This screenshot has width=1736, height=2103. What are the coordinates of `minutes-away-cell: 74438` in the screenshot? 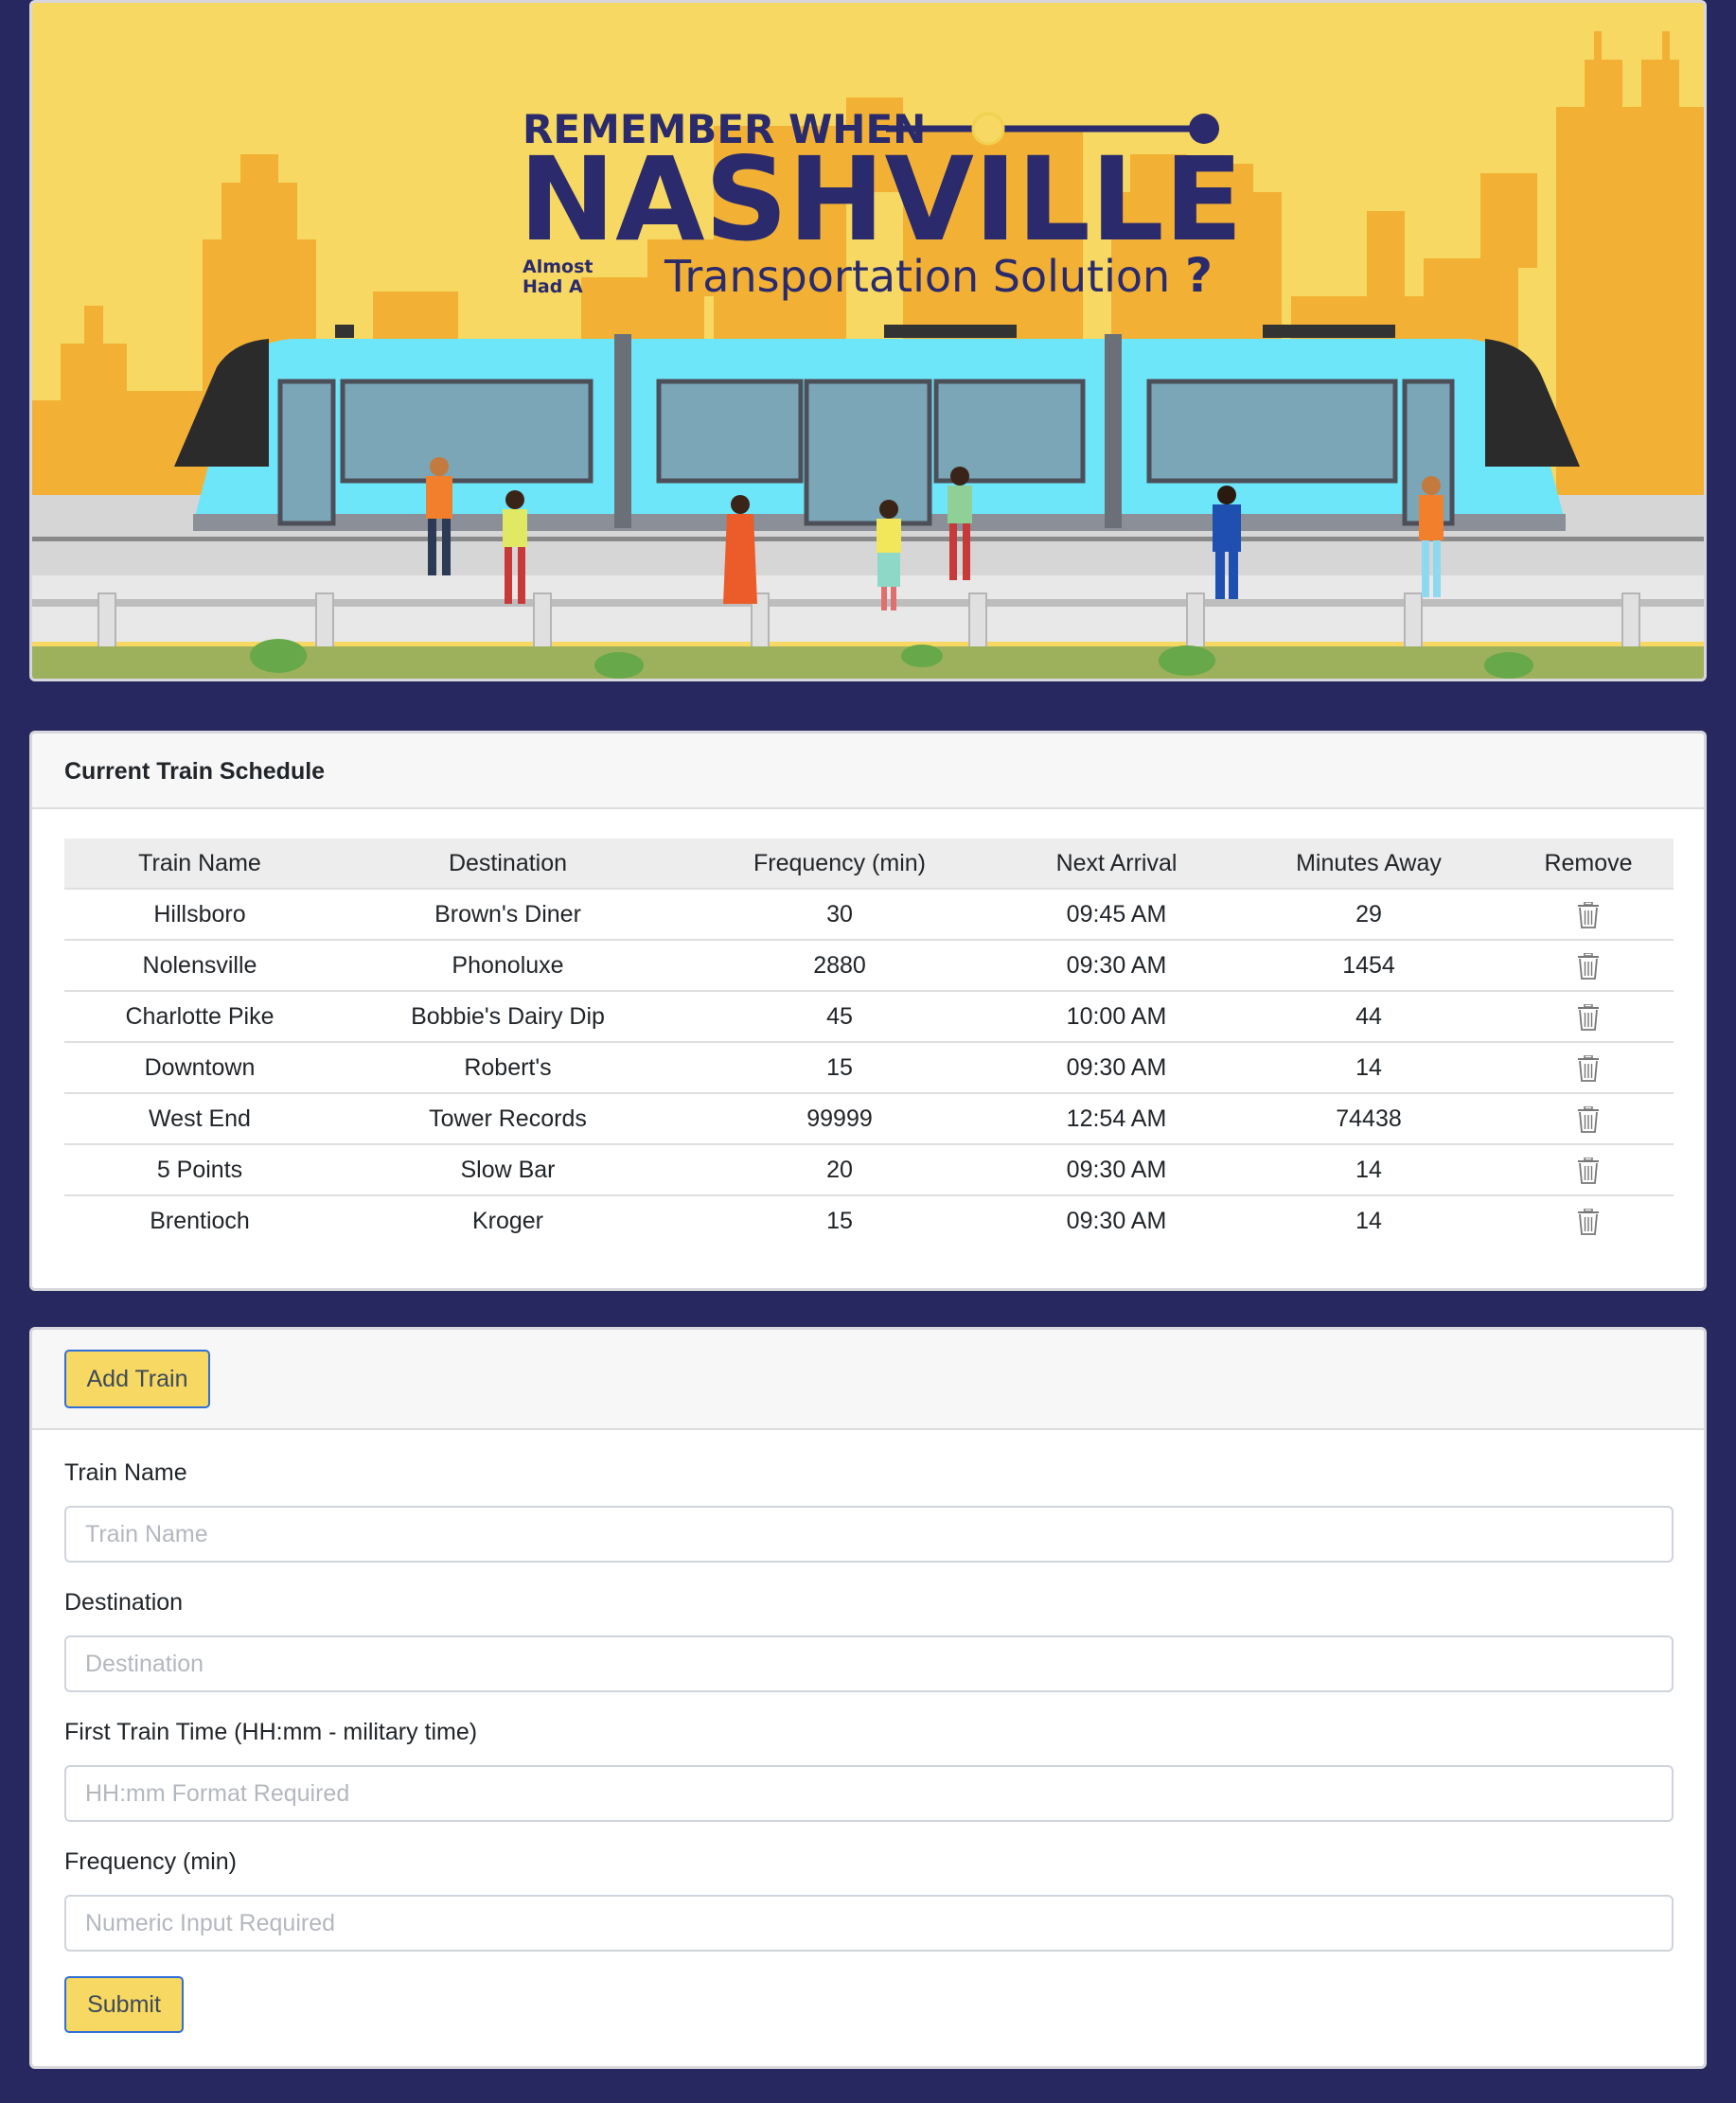 It's located at (1368, 1118).